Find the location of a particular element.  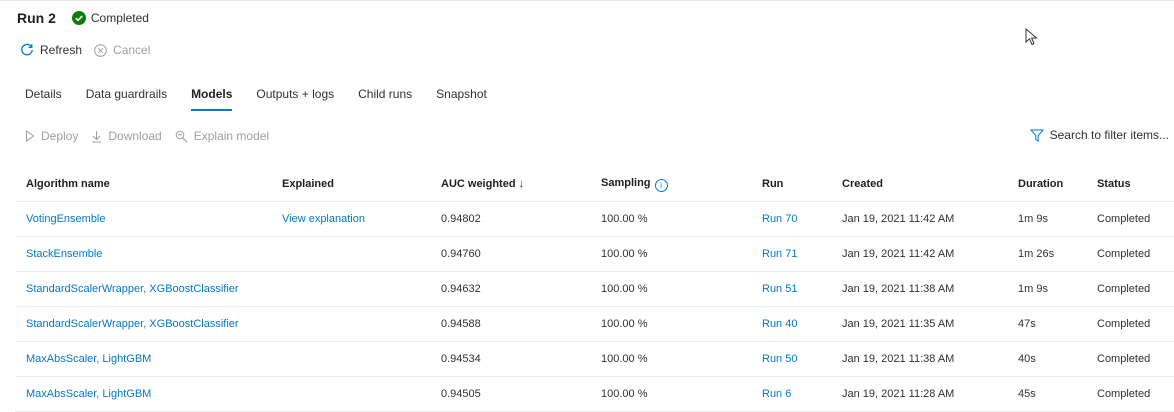

created-value: Jan 19, 2021 11:35 AM is located at coordinates (898, 324).